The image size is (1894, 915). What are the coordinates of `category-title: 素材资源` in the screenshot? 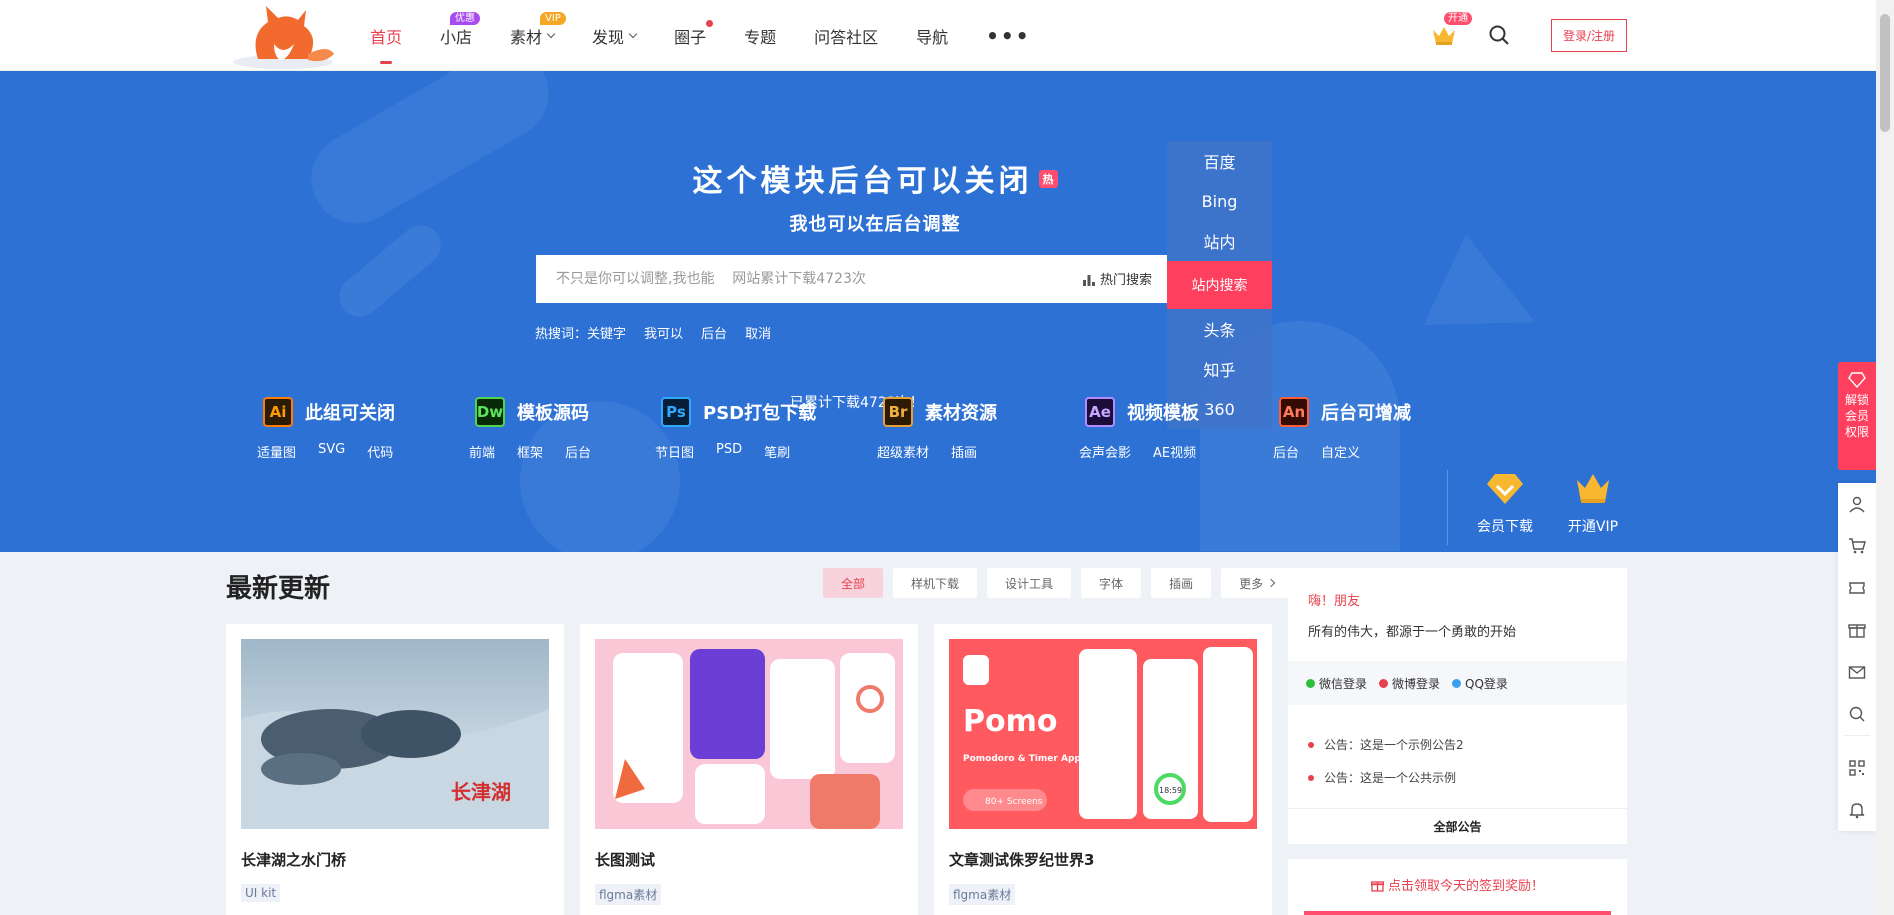 It's located at (961, 412).